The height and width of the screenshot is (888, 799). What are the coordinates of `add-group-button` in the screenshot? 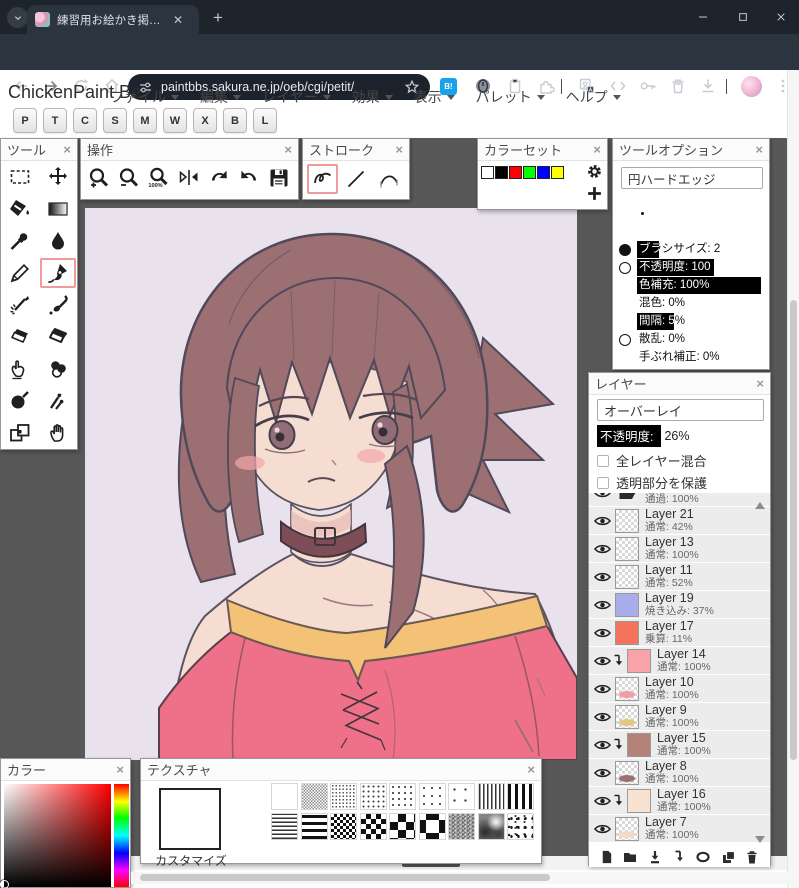 It's located at (630, 857).